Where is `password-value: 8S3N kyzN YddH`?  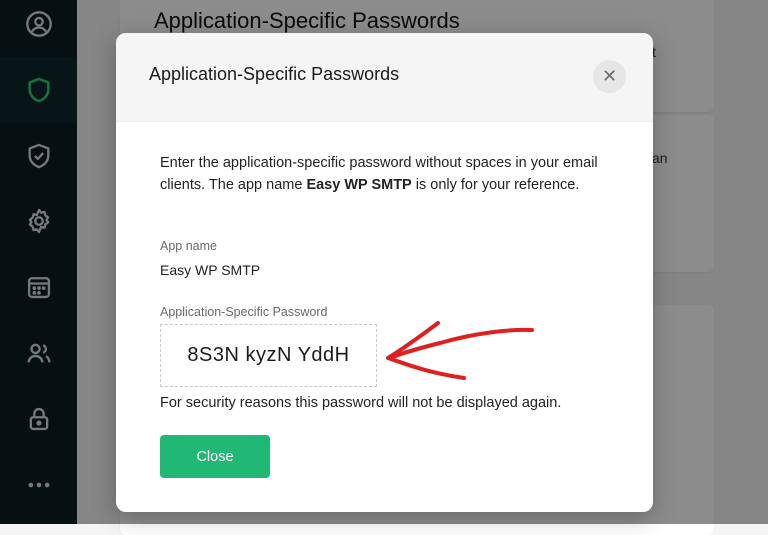 password-value: 8S3N kyzN YddH is located at coordinates (268, 355).